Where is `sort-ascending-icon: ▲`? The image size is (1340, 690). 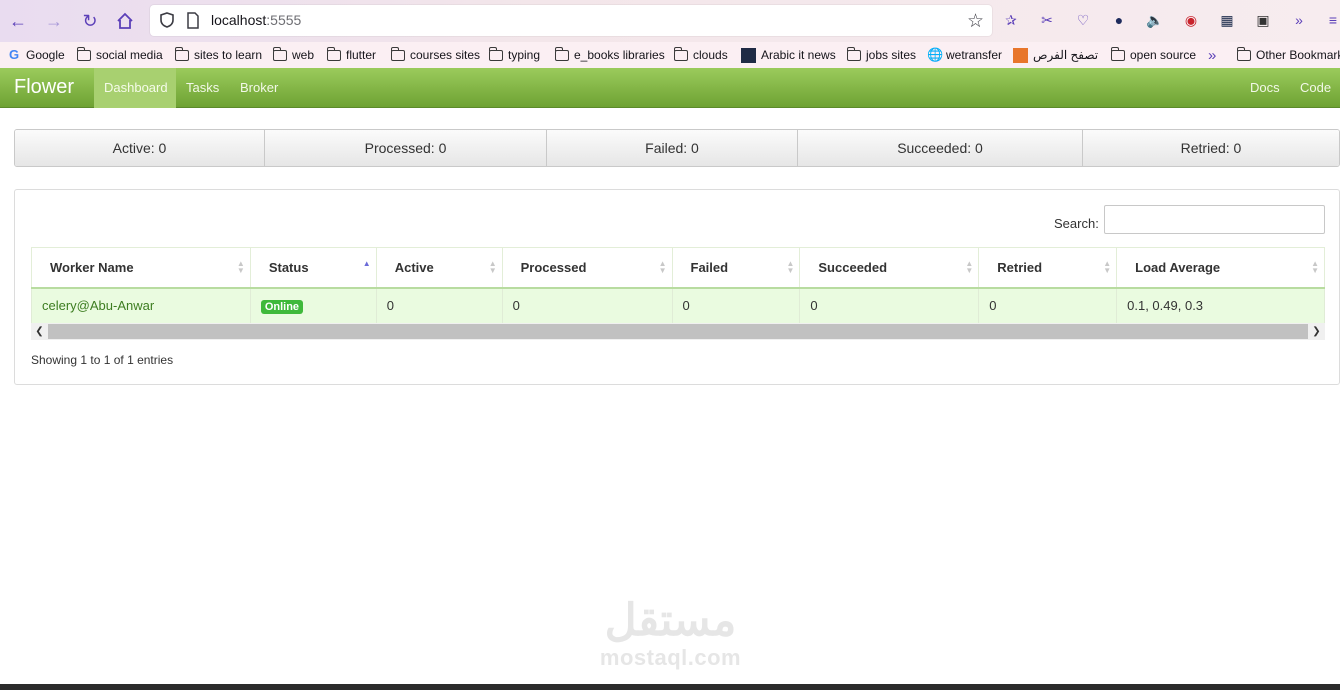
sort-ascending-icon: ▲ is located at coordinates (366, 263).